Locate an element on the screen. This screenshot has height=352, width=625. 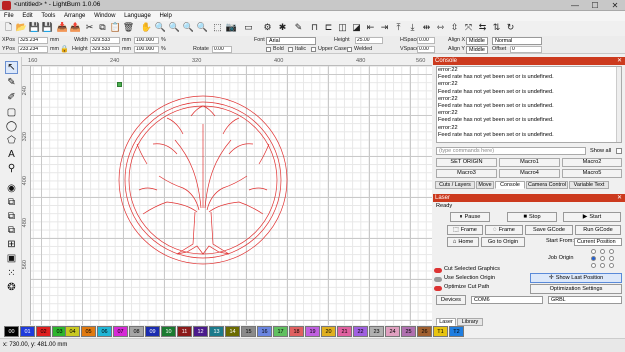
layer-swatch-14: 14 is located at coordinates (232, 331).